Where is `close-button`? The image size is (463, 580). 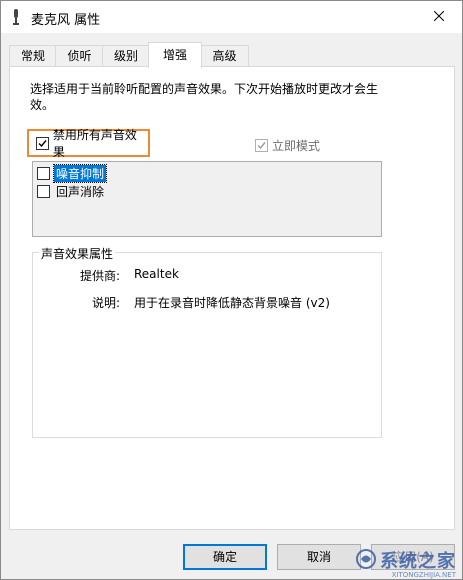
close-button is located at coordinates (439, 17).